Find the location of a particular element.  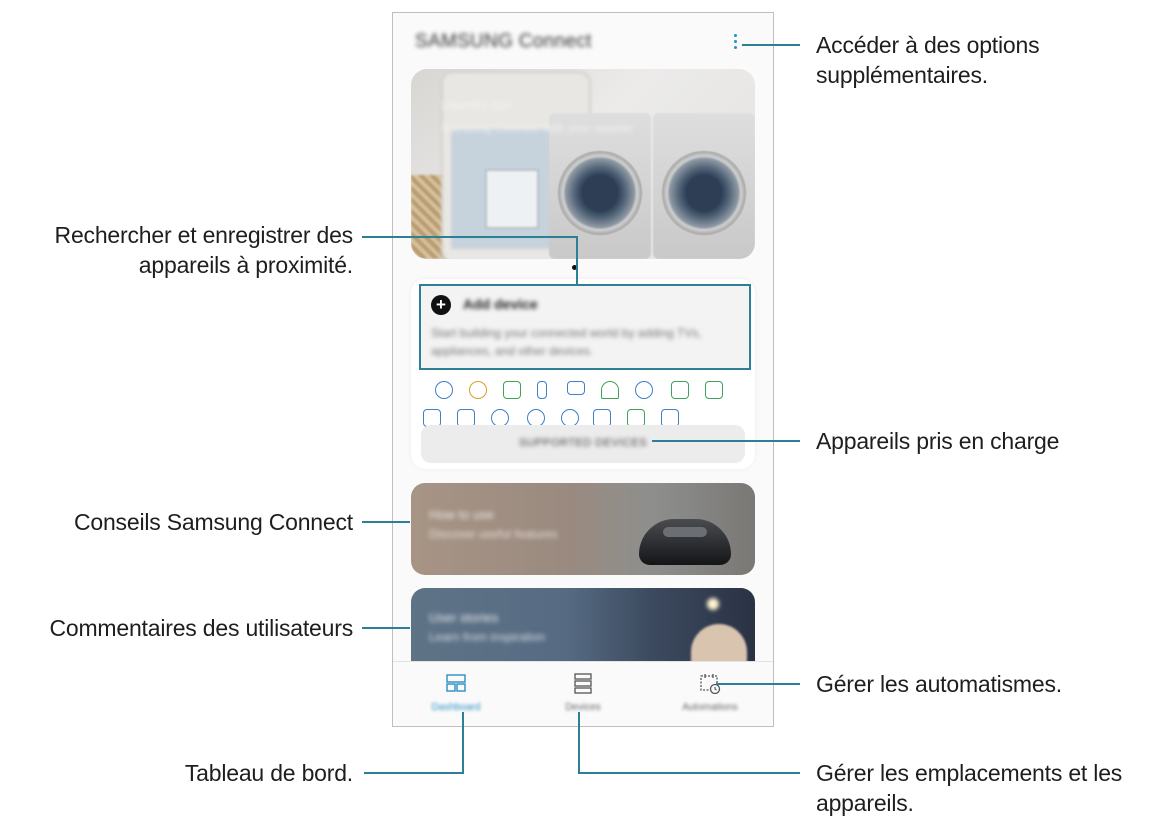

tab-devices-label: Devices is located at coordinates (583, 707).